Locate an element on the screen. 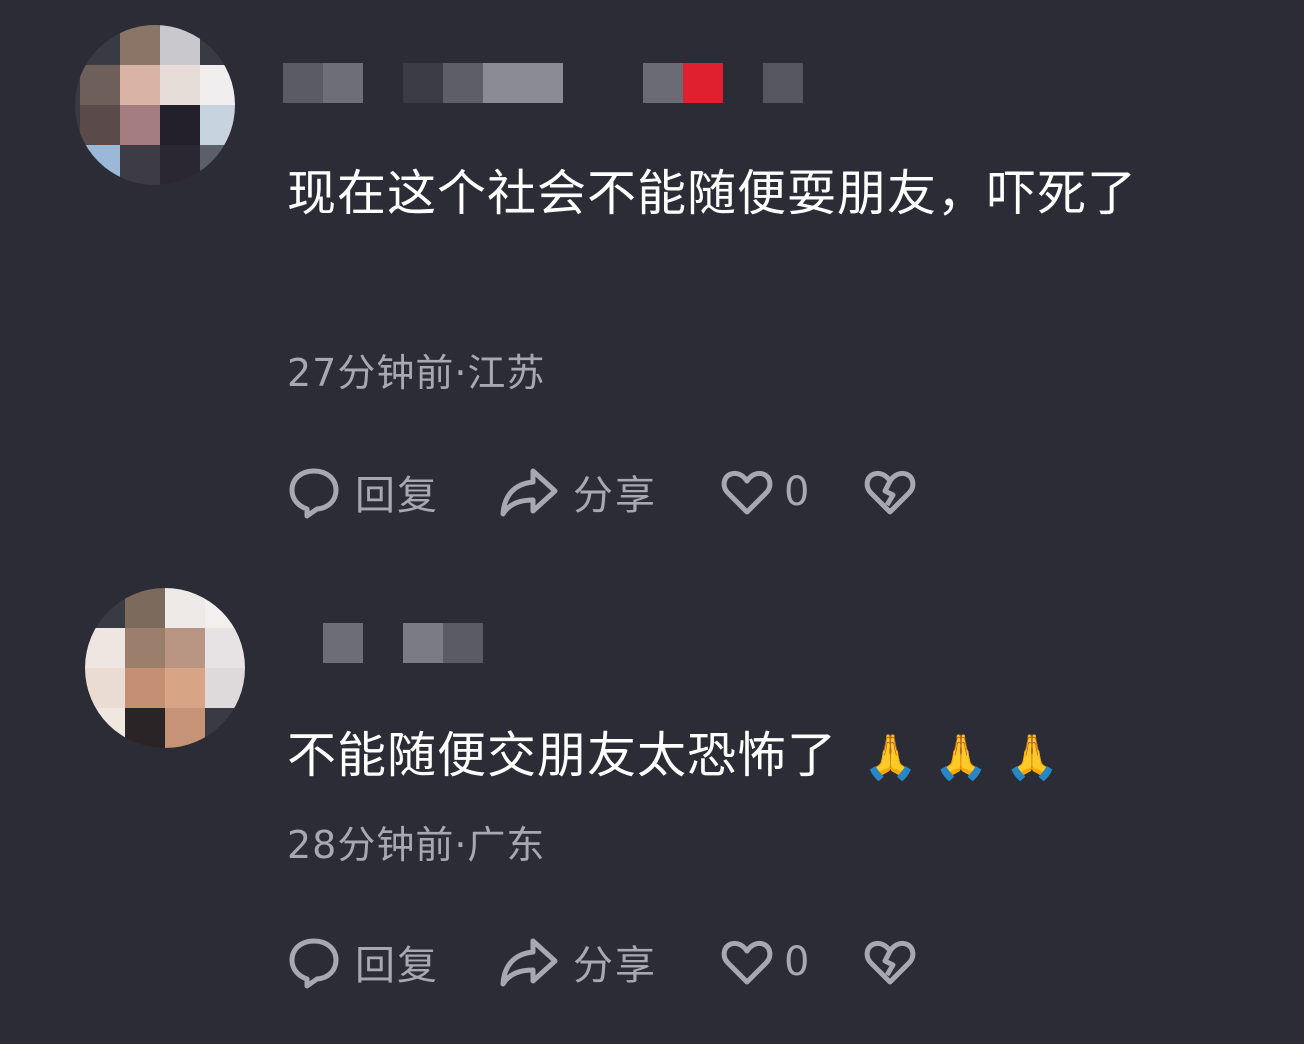 The height and width of the screenshot is (1044, 1304). comment-body: 不能随便交朋友太恐怖了 is located at coordinates (562, 755).